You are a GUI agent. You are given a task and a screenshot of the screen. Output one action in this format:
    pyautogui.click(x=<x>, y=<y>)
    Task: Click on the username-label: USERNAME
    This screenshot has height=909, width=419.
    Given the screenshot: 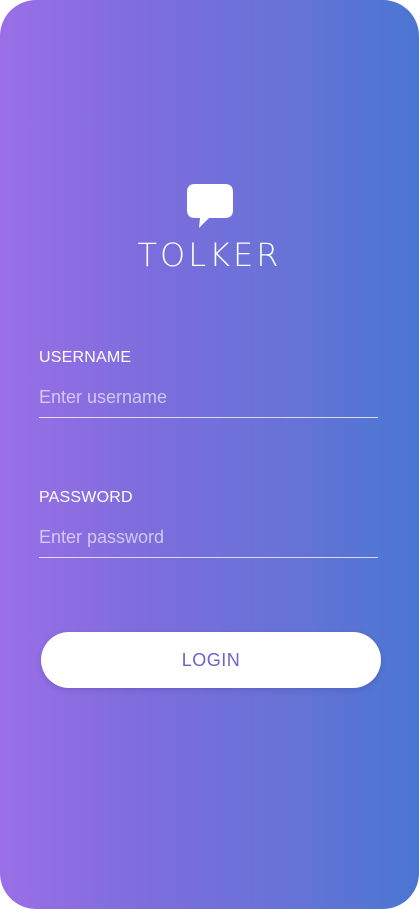 What is the action you would take?
    pyautogui.click(x=85, y=357)
    